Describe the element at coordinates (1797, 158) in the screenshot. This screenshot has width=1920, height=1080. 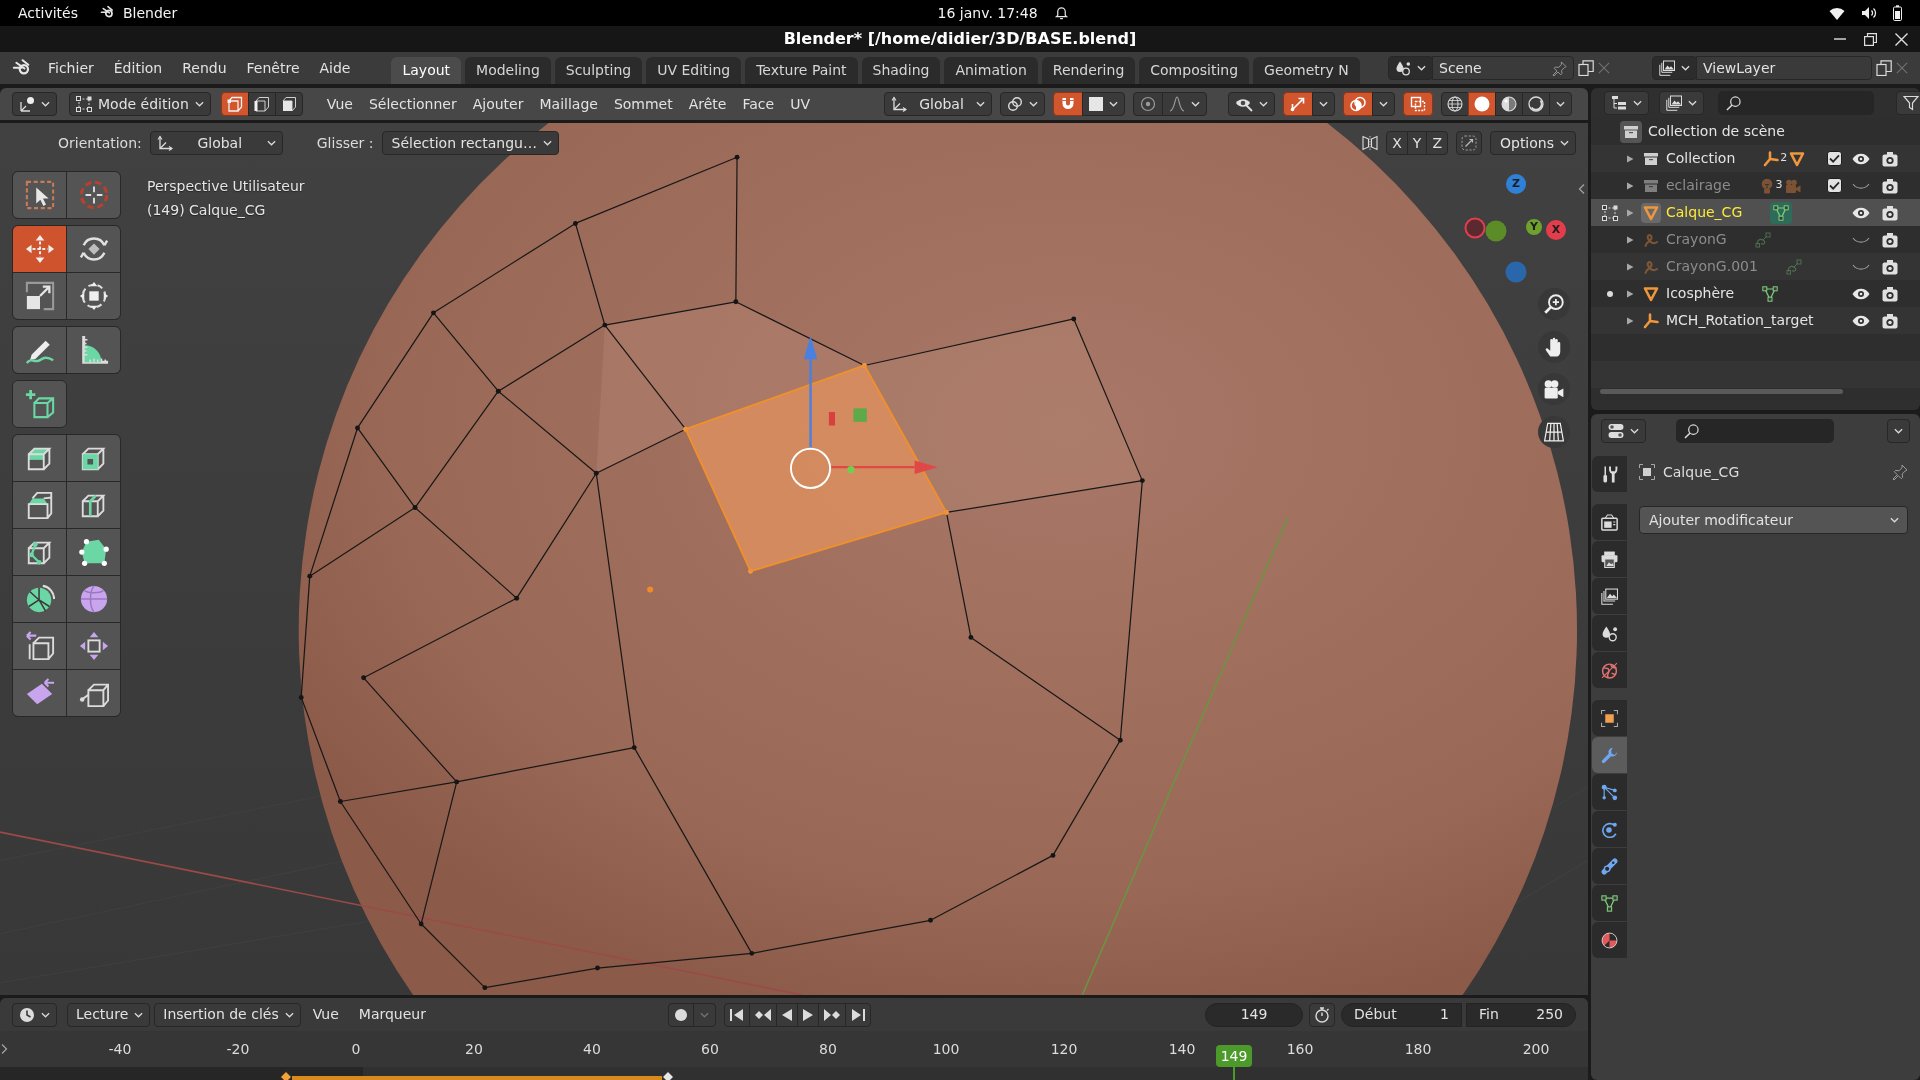
I see `triangle-icon` at that location.